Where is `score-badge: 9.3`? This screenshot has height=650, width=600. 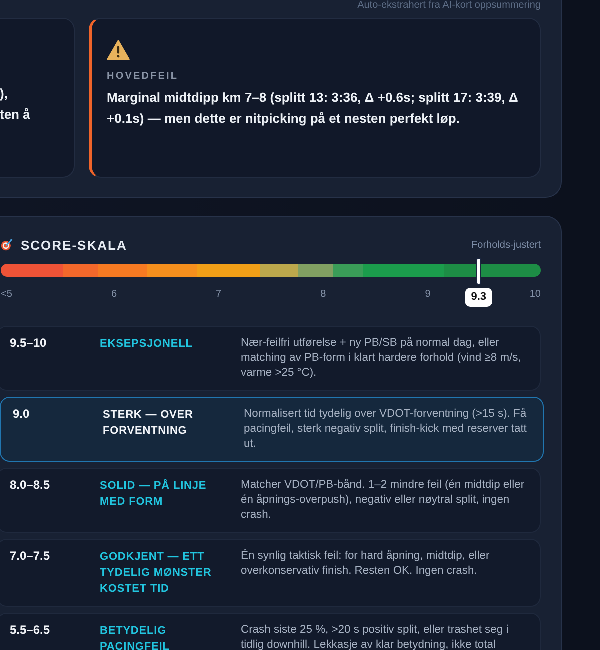
score-badge: 9.3 is located at coordinates (479, 297).